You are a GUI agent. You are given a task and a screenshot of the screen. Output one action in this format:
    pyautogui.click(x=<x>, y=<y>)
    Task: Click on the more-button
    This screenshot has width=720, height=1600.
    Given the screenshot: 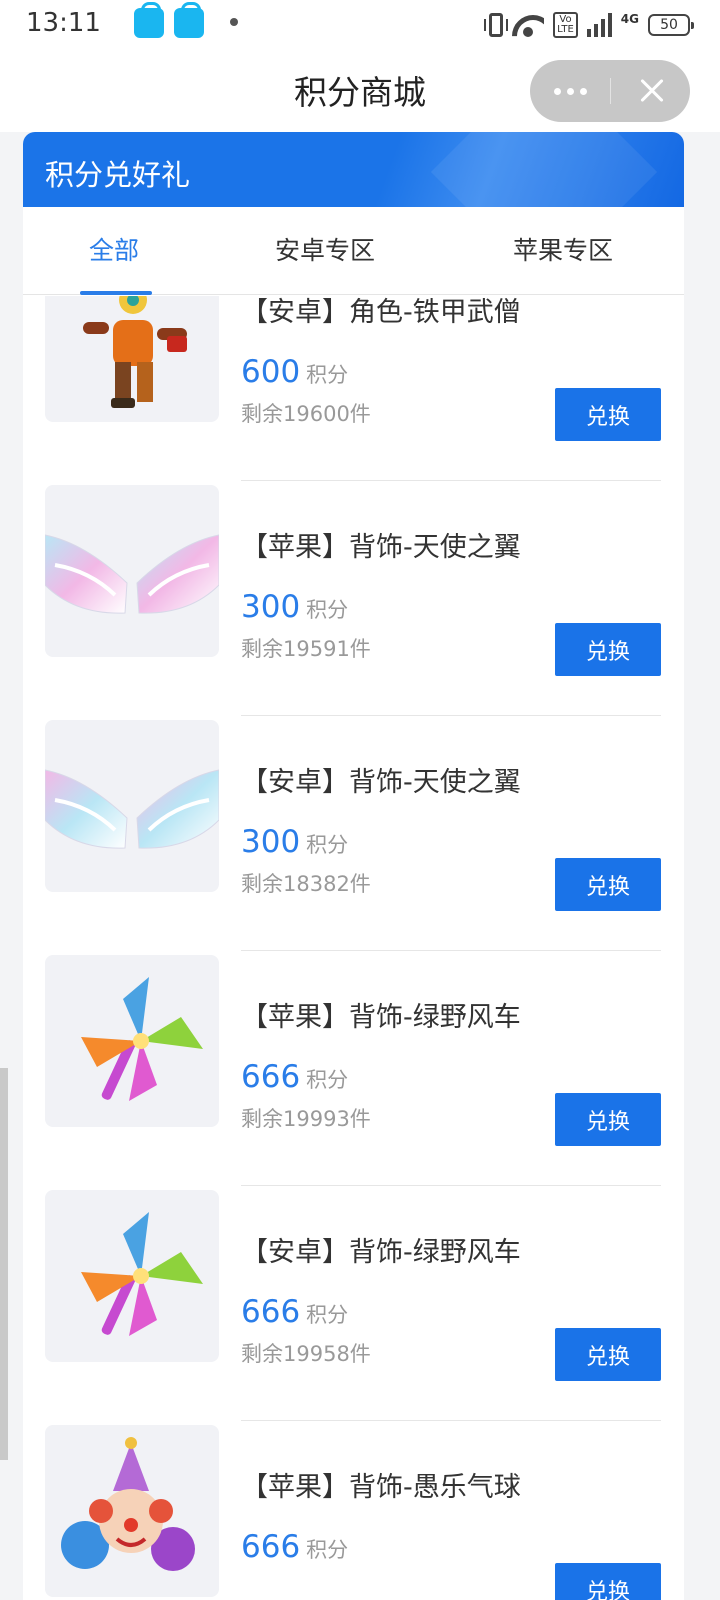 What is the action you would take?
    pyautogui.click(x=570, y=91)
    